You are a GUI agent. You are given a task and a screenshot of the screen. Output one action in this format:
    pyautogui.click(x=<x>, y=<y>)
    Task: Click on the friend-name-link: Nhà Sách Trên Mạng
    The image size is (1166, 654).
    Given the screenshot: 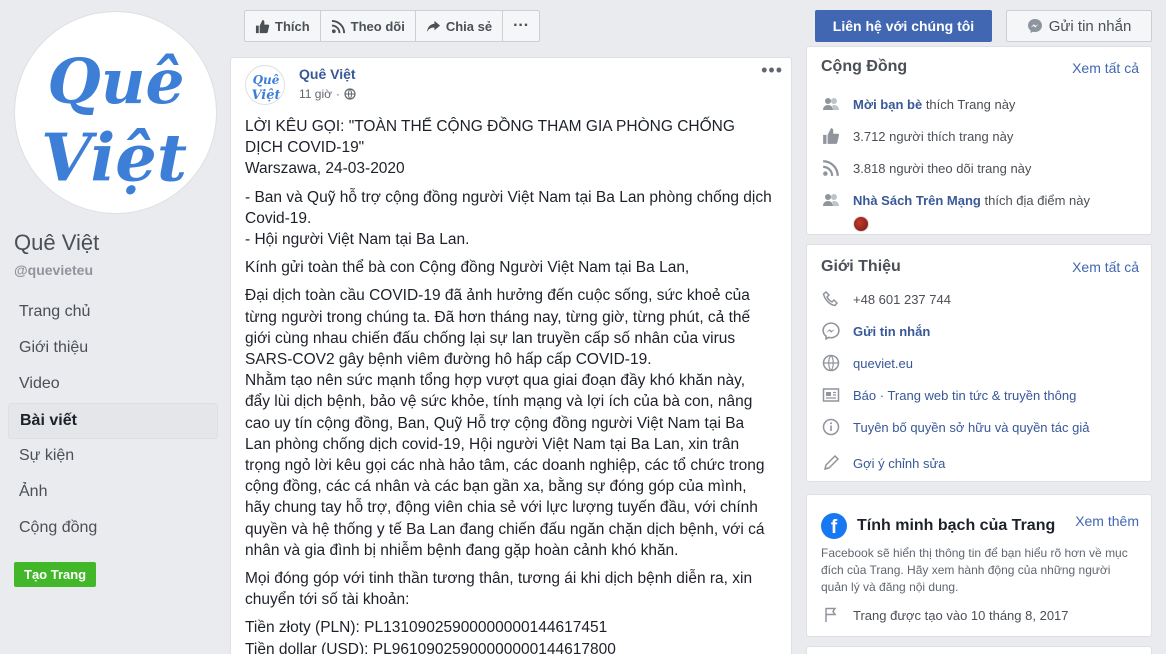 What is the action you would take?
    pyautogui.click(x=917, y=200)
    